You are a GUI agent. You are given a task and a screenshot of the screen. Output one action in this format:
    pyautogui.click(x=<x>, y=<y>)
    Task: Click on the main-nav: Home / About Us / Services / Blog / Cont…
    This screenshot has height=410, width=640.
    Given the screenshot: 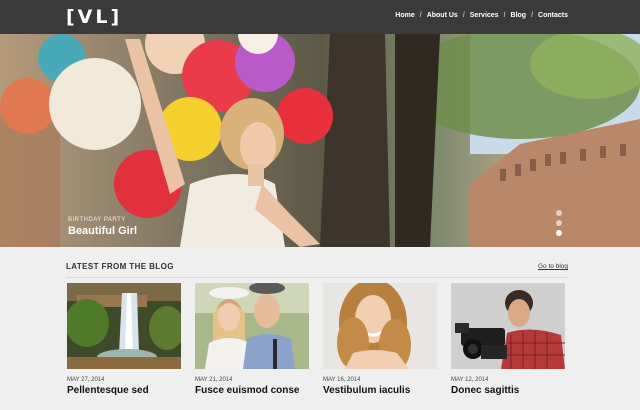 What is the action you would take?
    pyautogui.click(x=481, y=16)
    